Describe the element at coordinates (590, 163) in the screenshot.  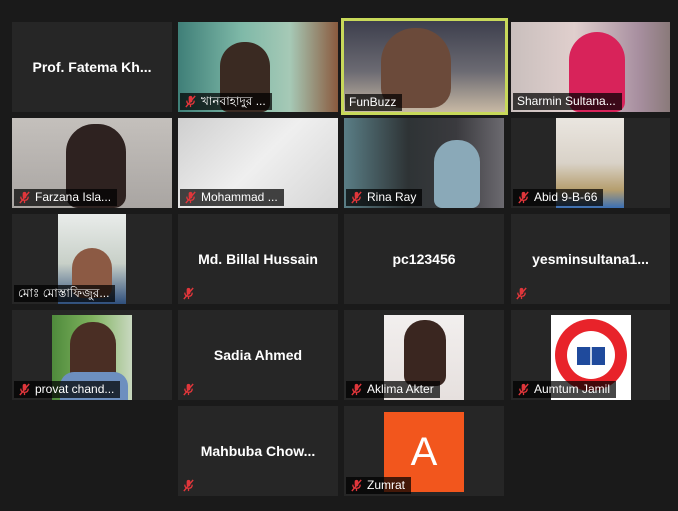
I see `video-tile-abid: Abid 9-B-66` at that location.